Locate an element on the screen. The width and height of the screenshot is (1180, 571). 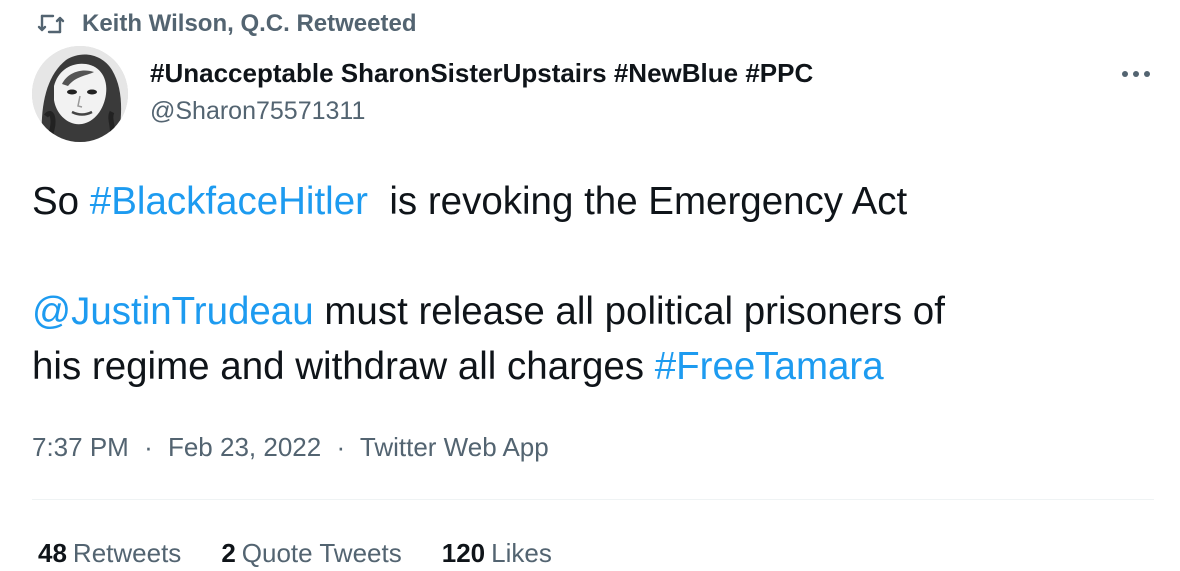
quote-tweets-label: Quote Tweets is located at coordinates (321, 553).